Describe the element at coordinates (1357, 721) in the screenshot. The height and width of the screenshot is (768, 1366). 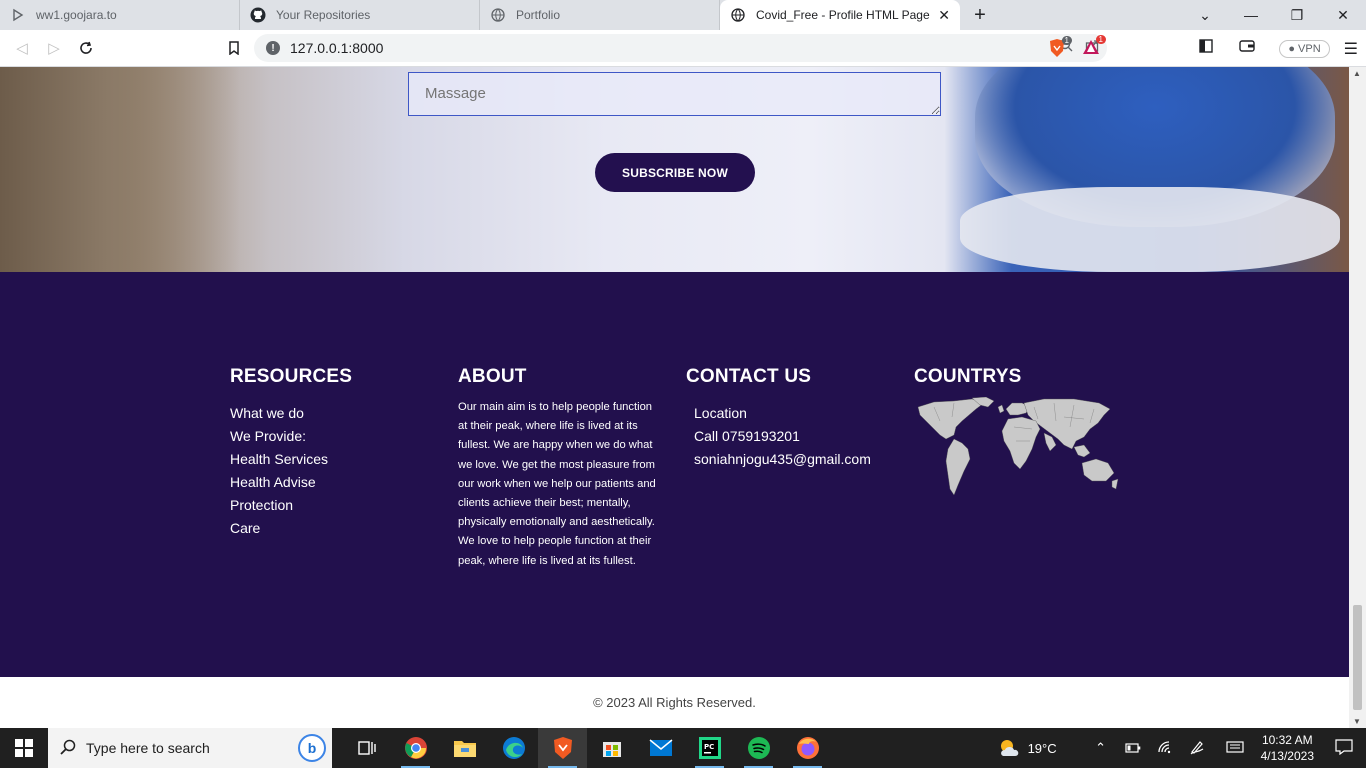
I see `scroll-down-icon: ▼` at that location.